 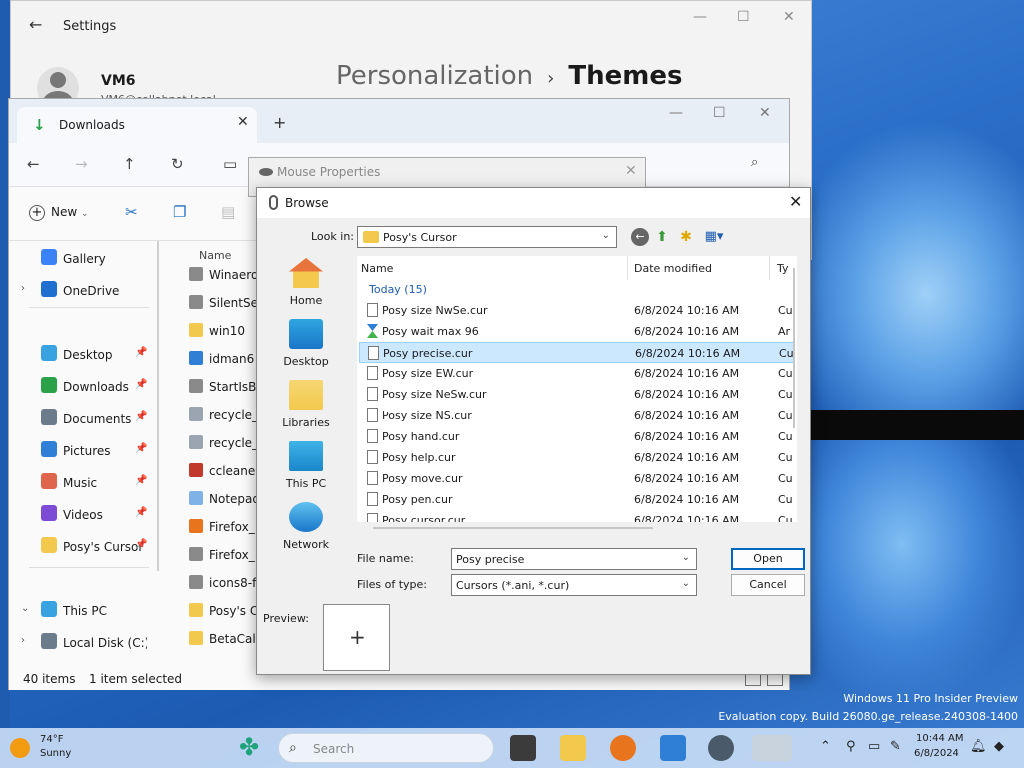 What do you see at coordinates (577, 394) in the screenshot?
I see `file-row: Posy size NeSw.cur 6/8/2024 10:16 AM Cu` at bounding box center [577, 394].